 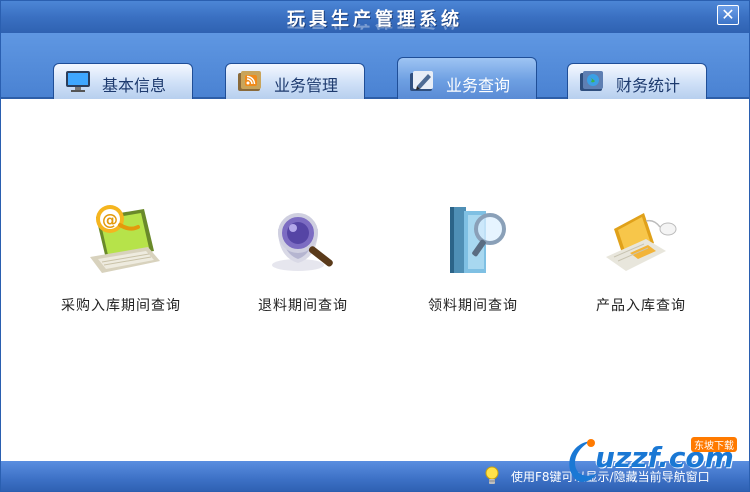 I want to click on laptop-mouse-icon, so click(x=641, y=242).